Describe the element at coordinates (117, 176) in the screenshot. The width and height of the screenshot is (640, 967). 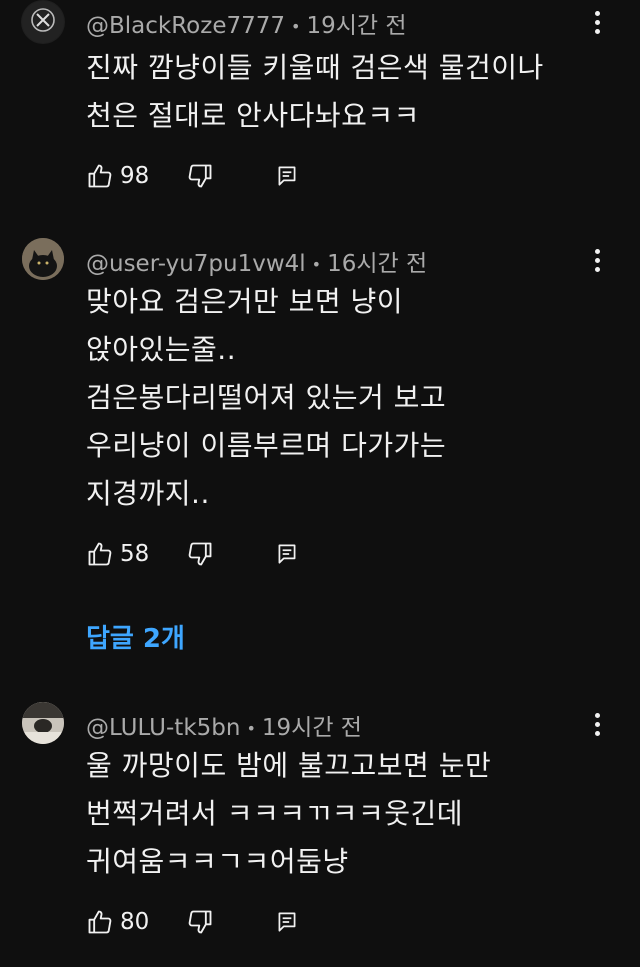
I see `like-button: 98` at that location.